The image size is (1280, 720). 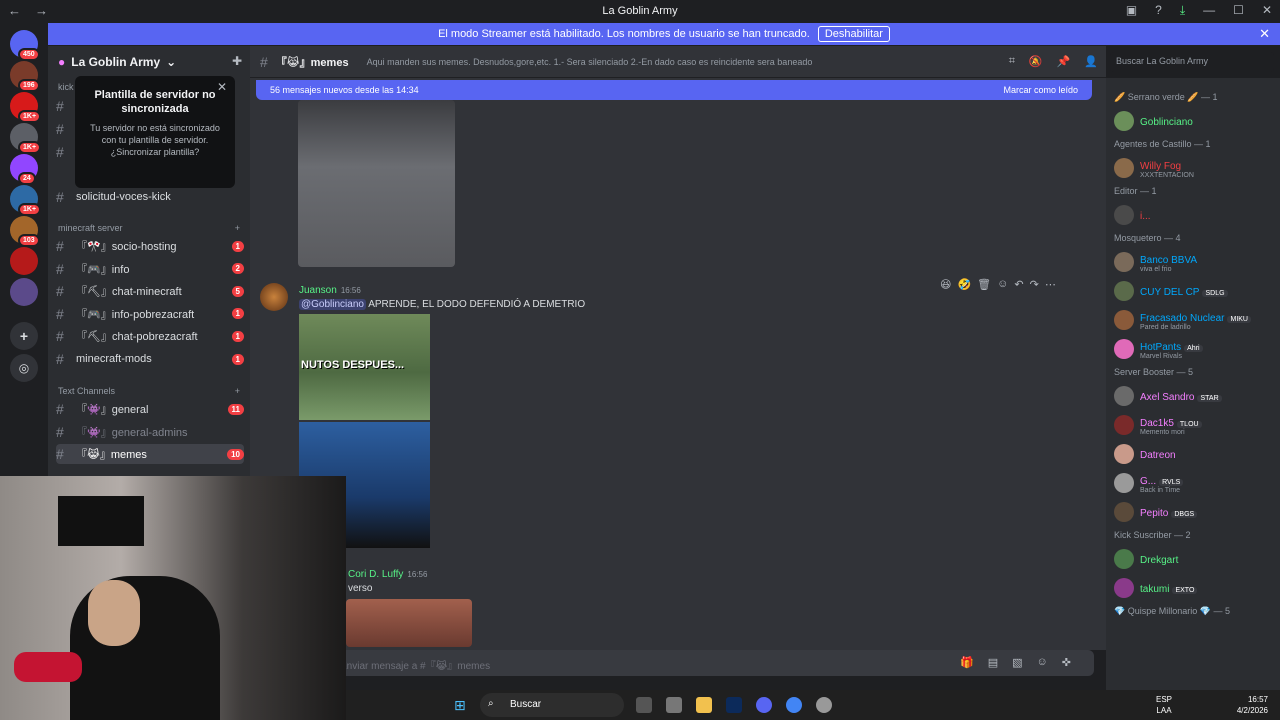 I want to click on member-status: Pared de ladrillo, so click(x=1165, y=327).